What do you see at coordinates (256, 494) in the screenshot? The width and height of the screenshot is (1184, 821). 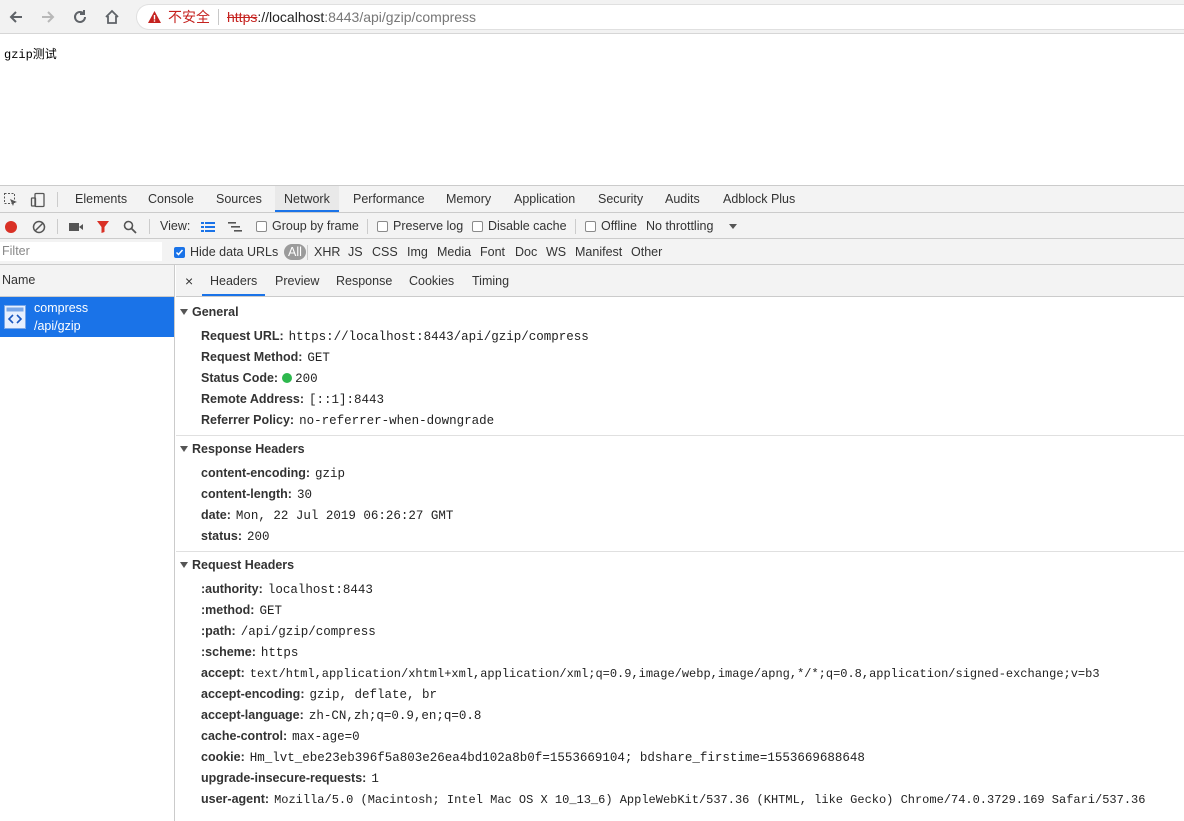 I see `header-row: content-length: 30` at bounding box center [256, 494].